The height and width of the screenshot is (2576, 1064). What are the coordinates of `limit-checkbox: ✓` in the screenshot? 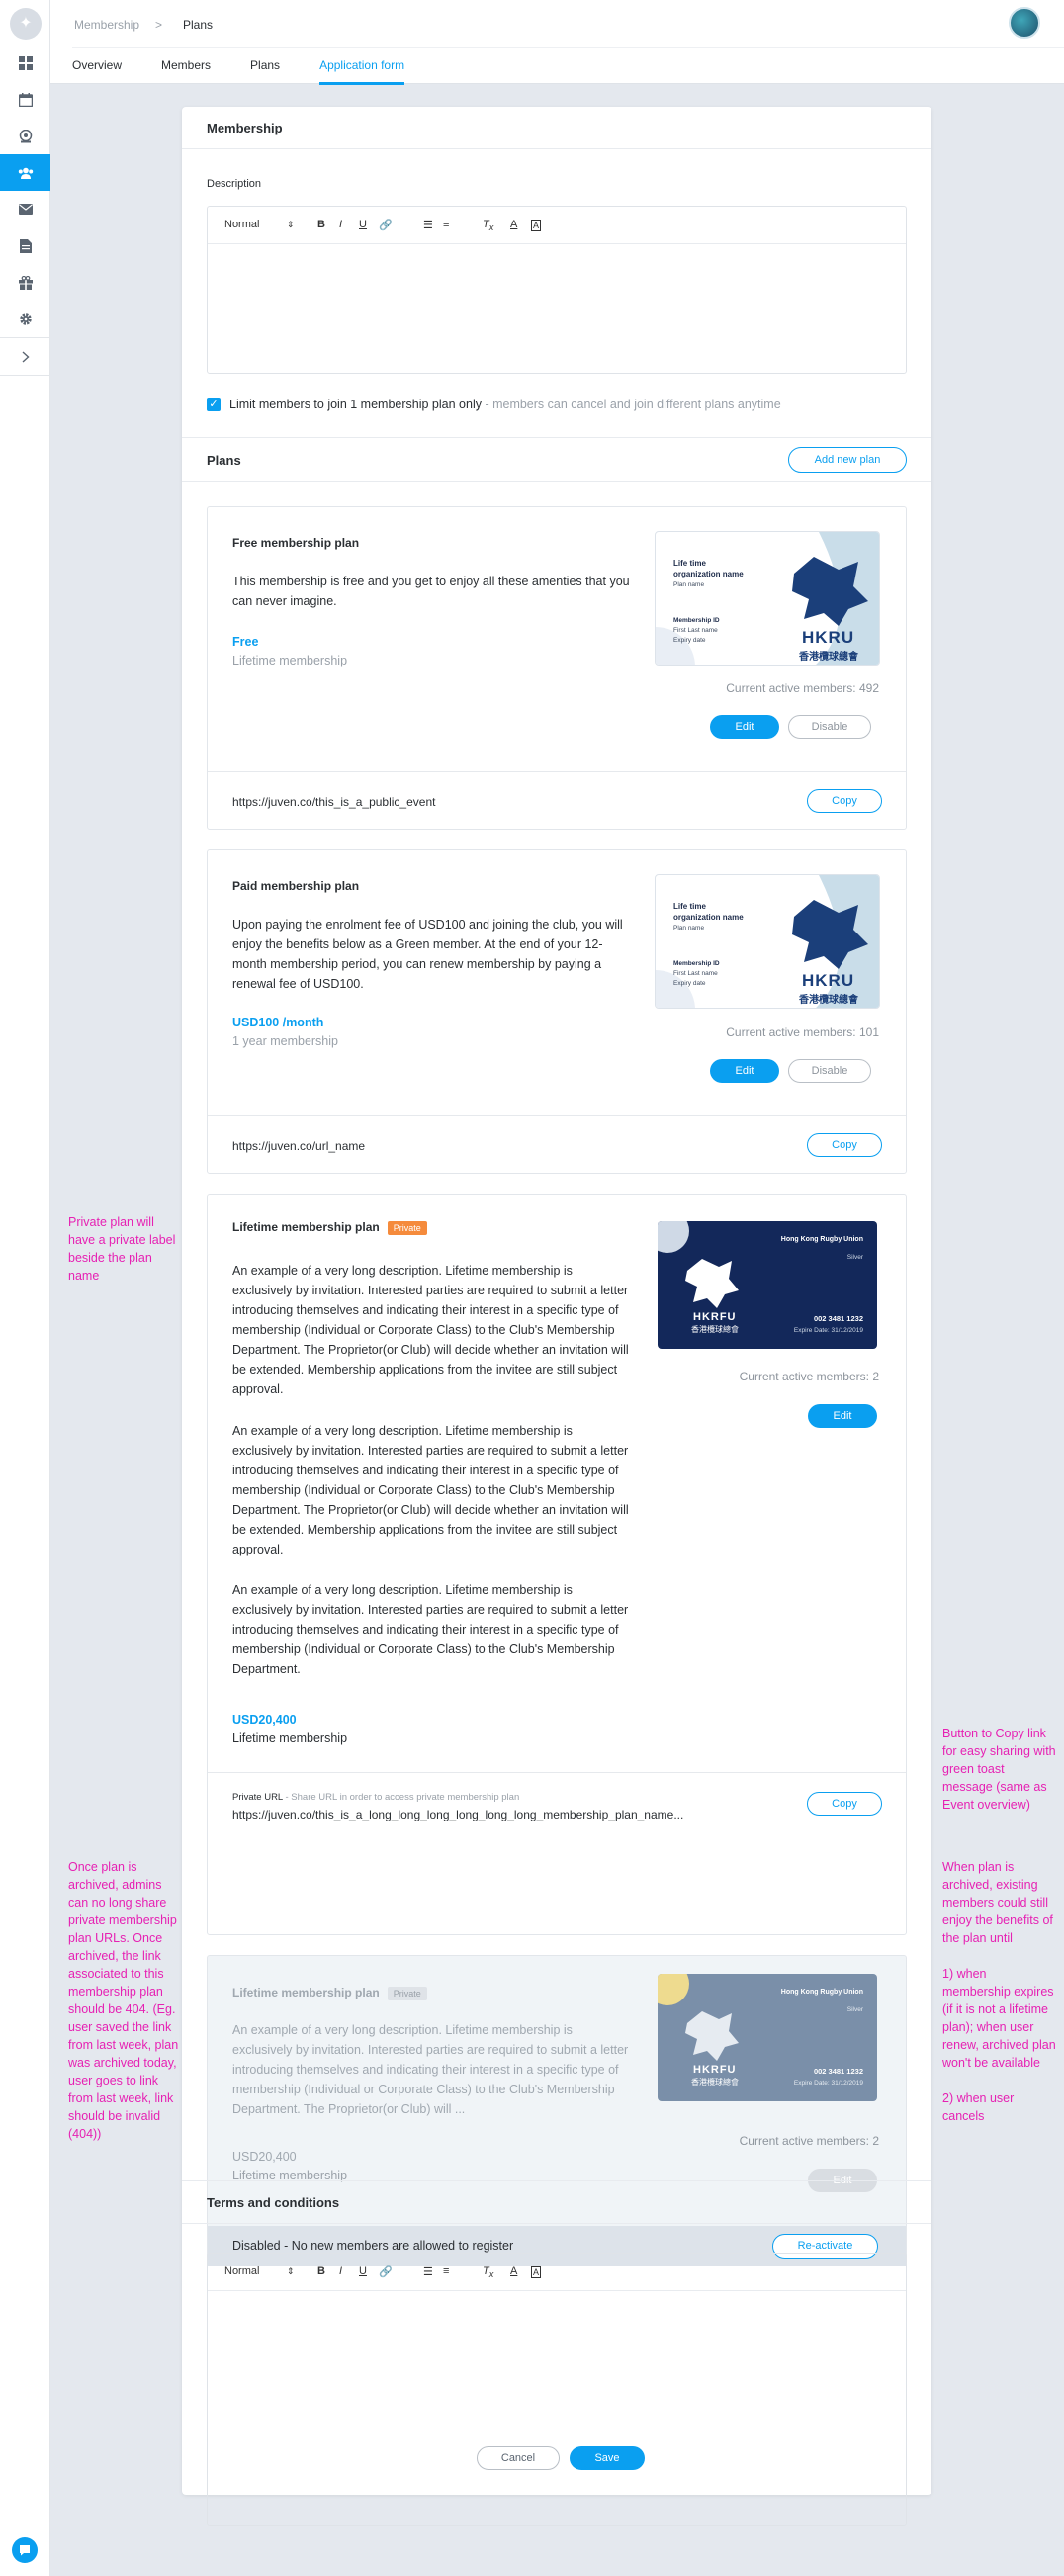 It's located at (214, 404).